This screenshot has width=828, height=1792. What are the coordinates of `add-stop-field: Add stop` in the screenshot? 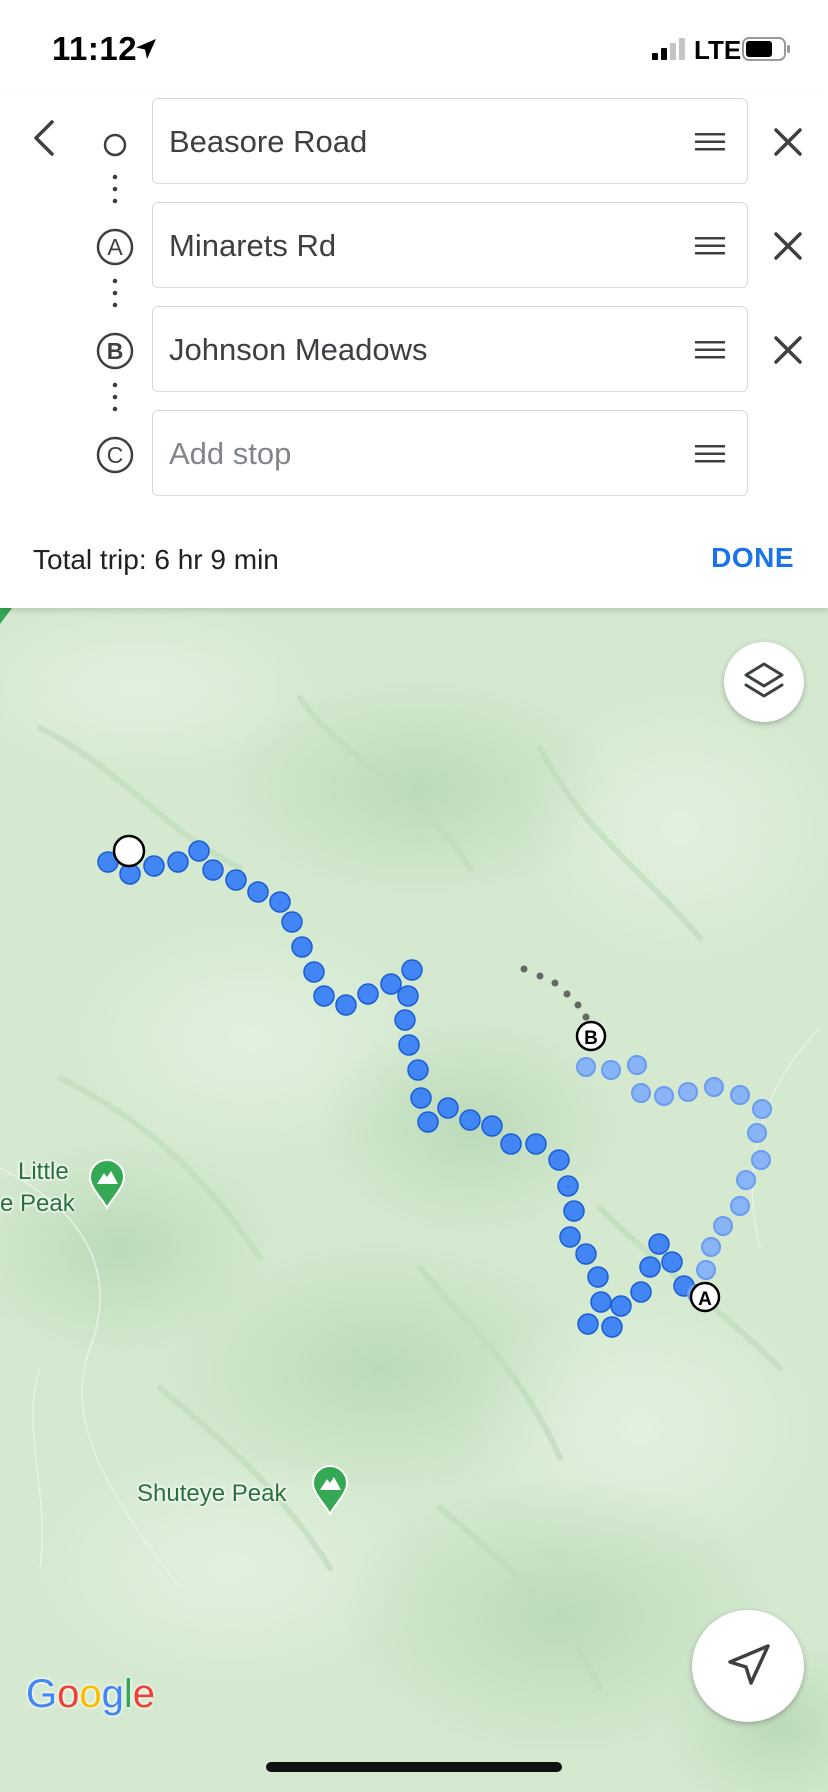 It's located at (450, 453).